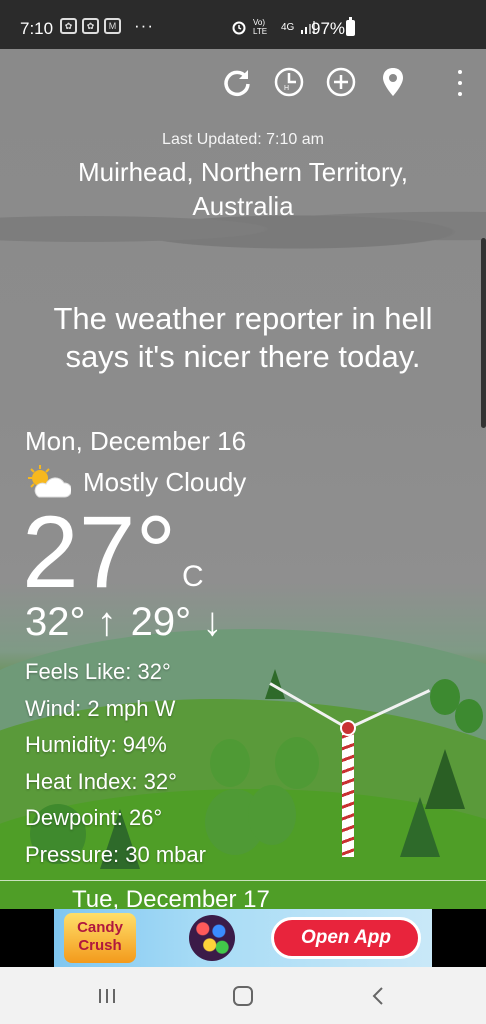  Describe the element at coordinates (348, 792) in the screenshot. I see `wind-turbine` at that location.